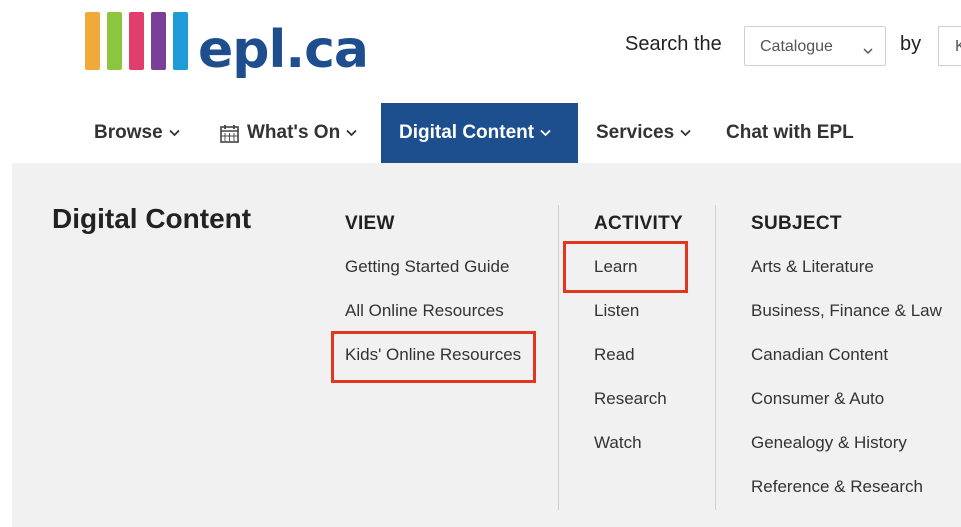  I want to click on search-by-label: by, so click(911, 44).